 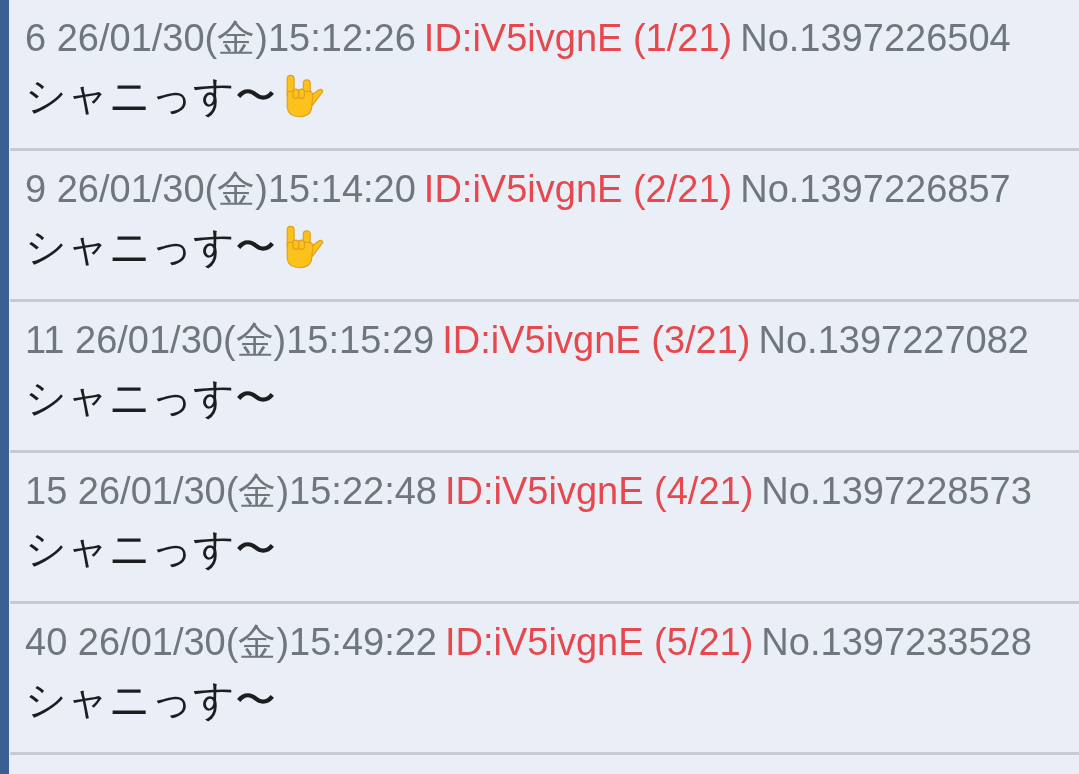 What do you see at coordinates (599, 642) in the screenshot?
I see `poster-id: ID:iV5ivgnE (5/21)` at bounding box center [599, 642].